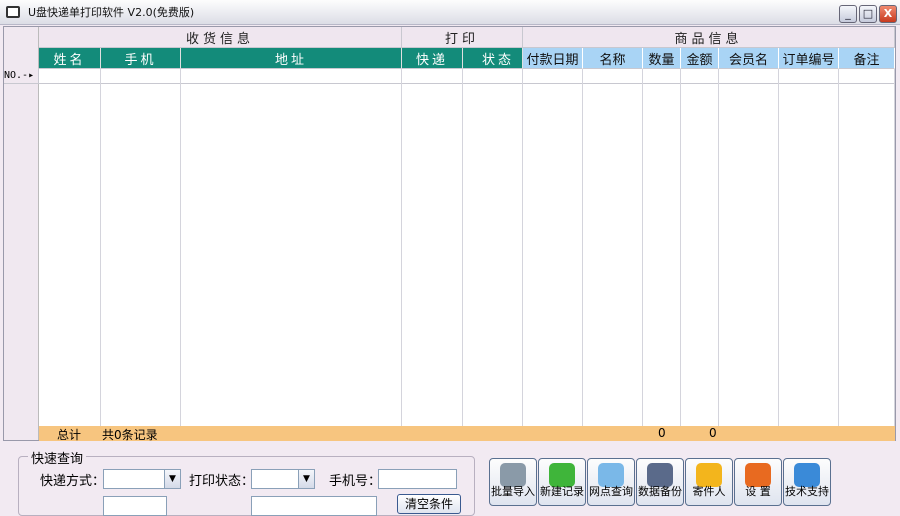  What do you see at coordinates (749, 58) in the screenshot?
I see `column-header: 会员名` at bounding box center [749, 58].